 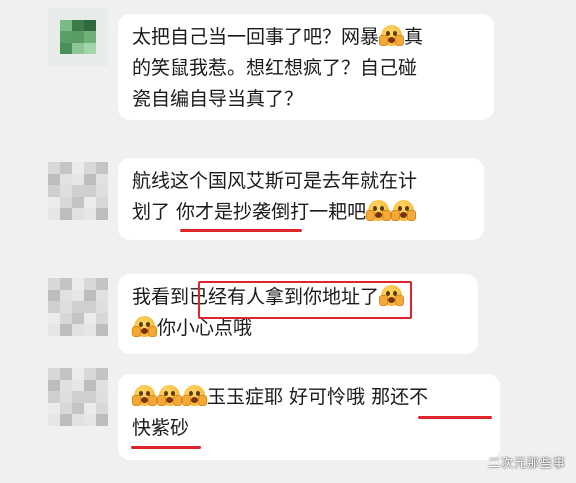 I want to click on message-text: 还不, so click(x=409, y=397).